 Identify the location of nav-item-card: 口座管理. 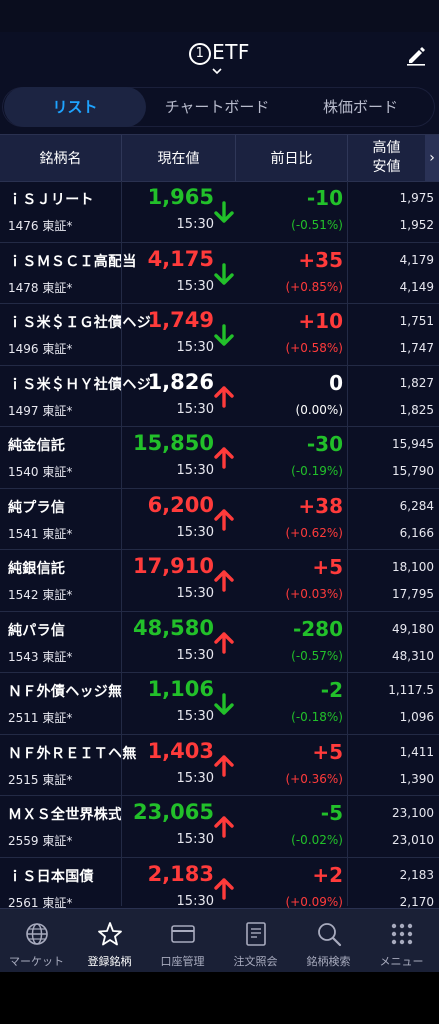
(182, 941).